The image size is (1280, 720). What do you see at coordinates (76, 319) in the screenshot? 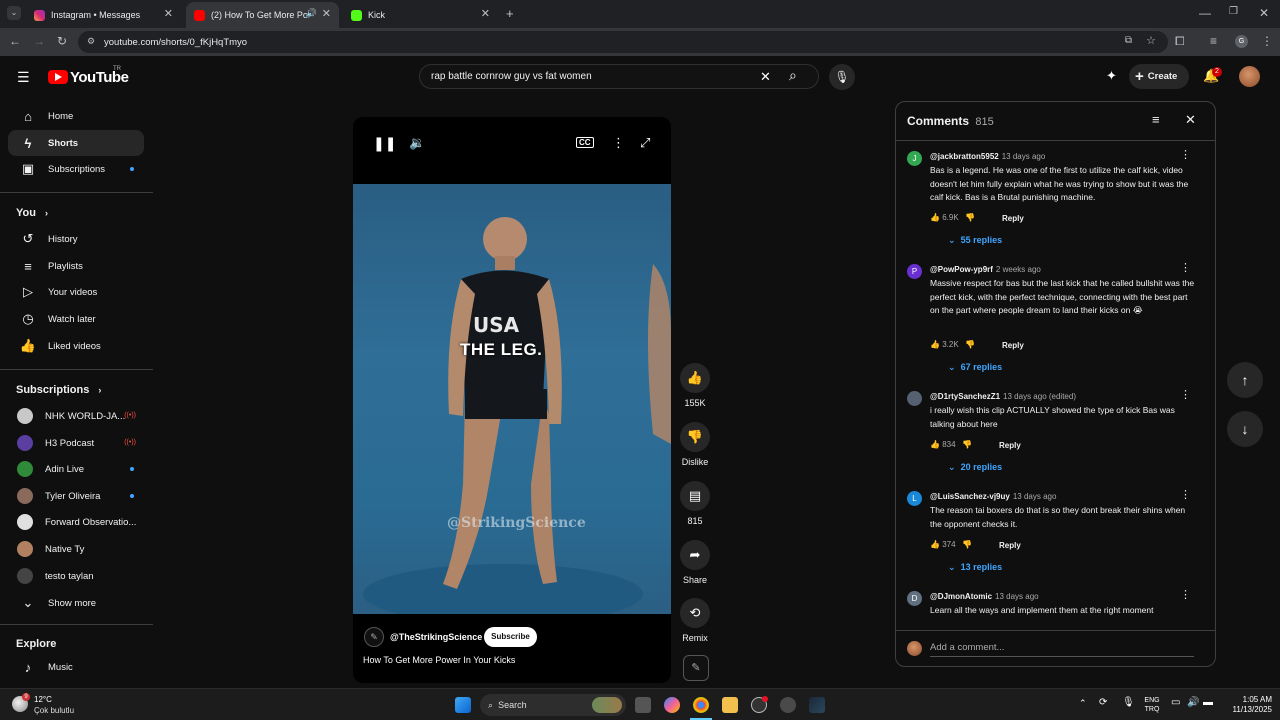
I see `sidebar-item-watch-later: ◷ Watch later` at bounding box center [76, 319].